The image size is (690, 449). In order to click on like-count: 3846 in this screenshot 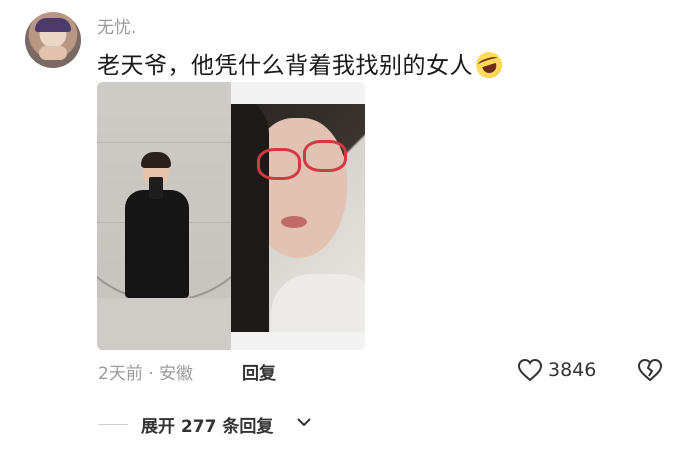, I will do `click(572, 370)`.